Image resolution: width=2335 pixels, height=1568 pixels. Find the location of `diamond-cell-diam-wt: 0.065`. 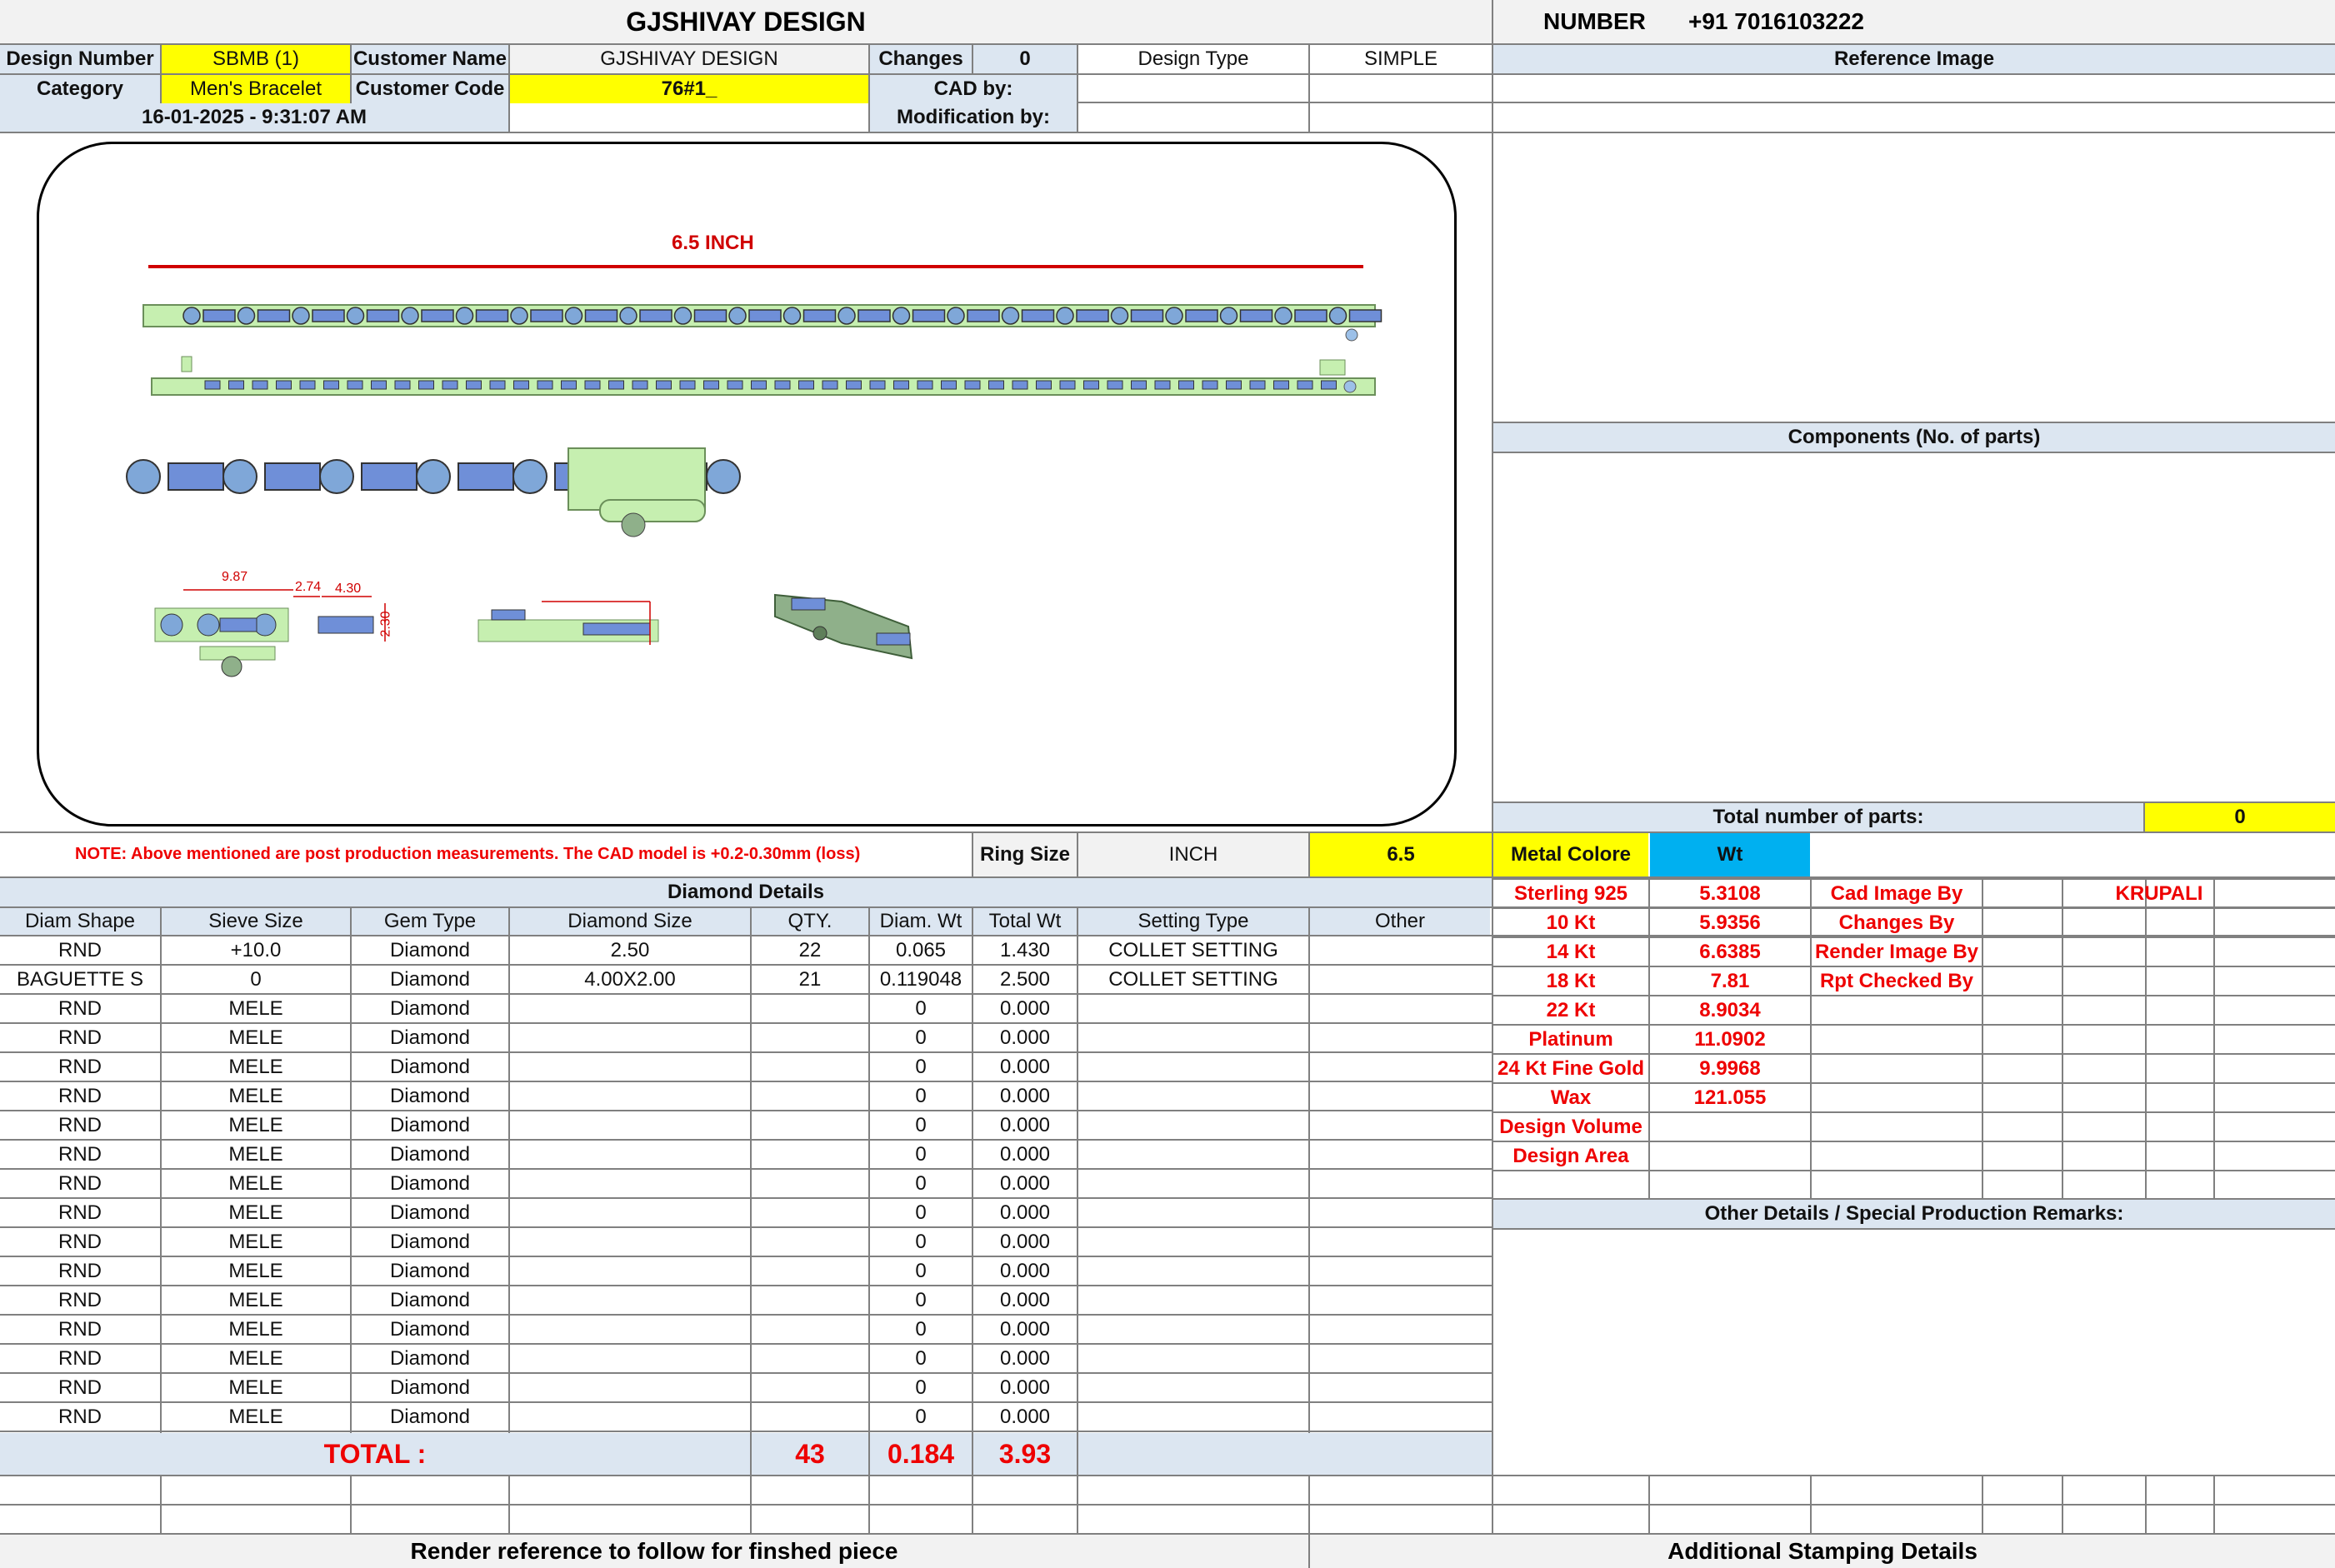

diamond-cell-diam-wt: 0.065 is located at coordinates (921, 950).